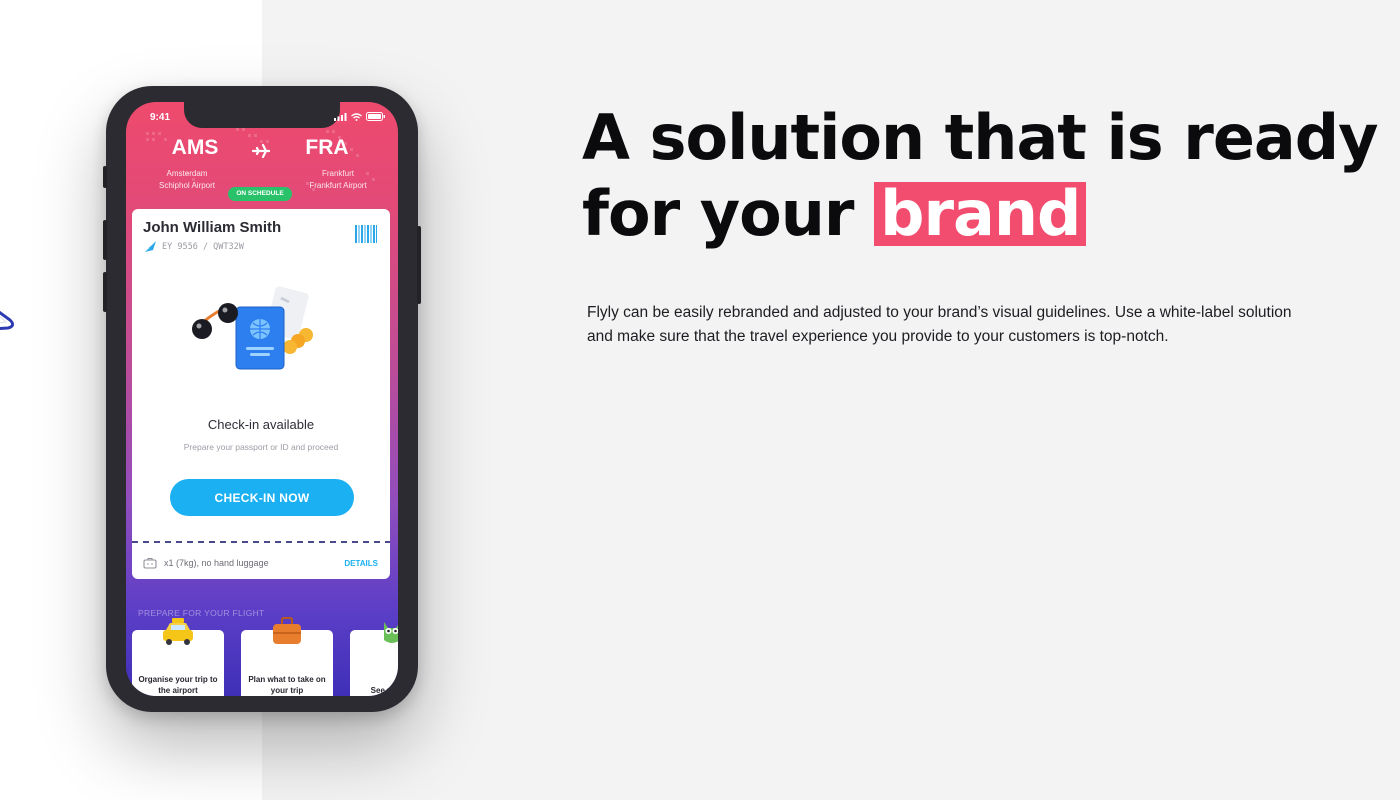 The height and width of the screenshot is (800, 1400). I want to click on prepare-section-label: PREPARE FOR YOUR FLIGHT, so click(201, 613).